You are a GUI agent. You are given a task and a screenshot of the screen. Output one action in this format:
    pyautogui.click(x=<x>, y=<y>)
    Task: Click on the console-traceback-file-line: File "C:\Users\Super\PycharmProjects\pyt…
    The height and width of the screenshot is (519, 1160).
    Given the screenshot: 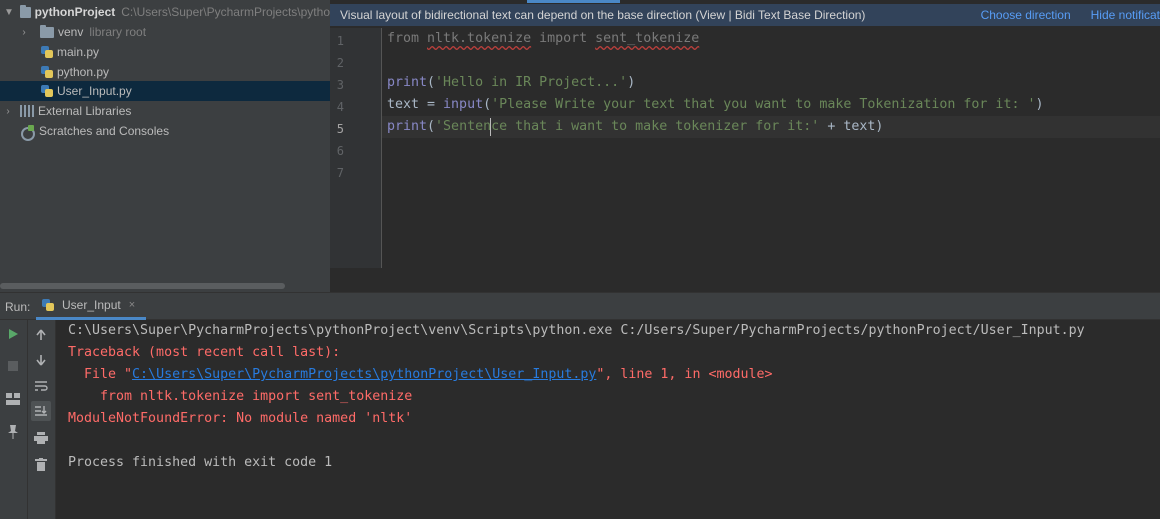 What is the action you would take?
    pyautogui.click(x=420, y=375)
    